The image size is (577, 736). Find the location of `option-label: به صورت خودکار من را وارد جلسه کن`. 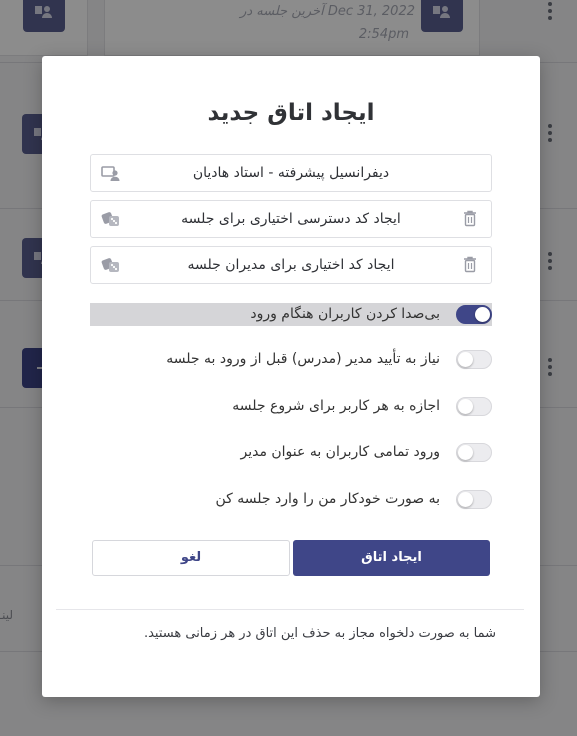

option-label: به صورت خودکار من را وارد جلسه کن is located at coordinates (328, 499).